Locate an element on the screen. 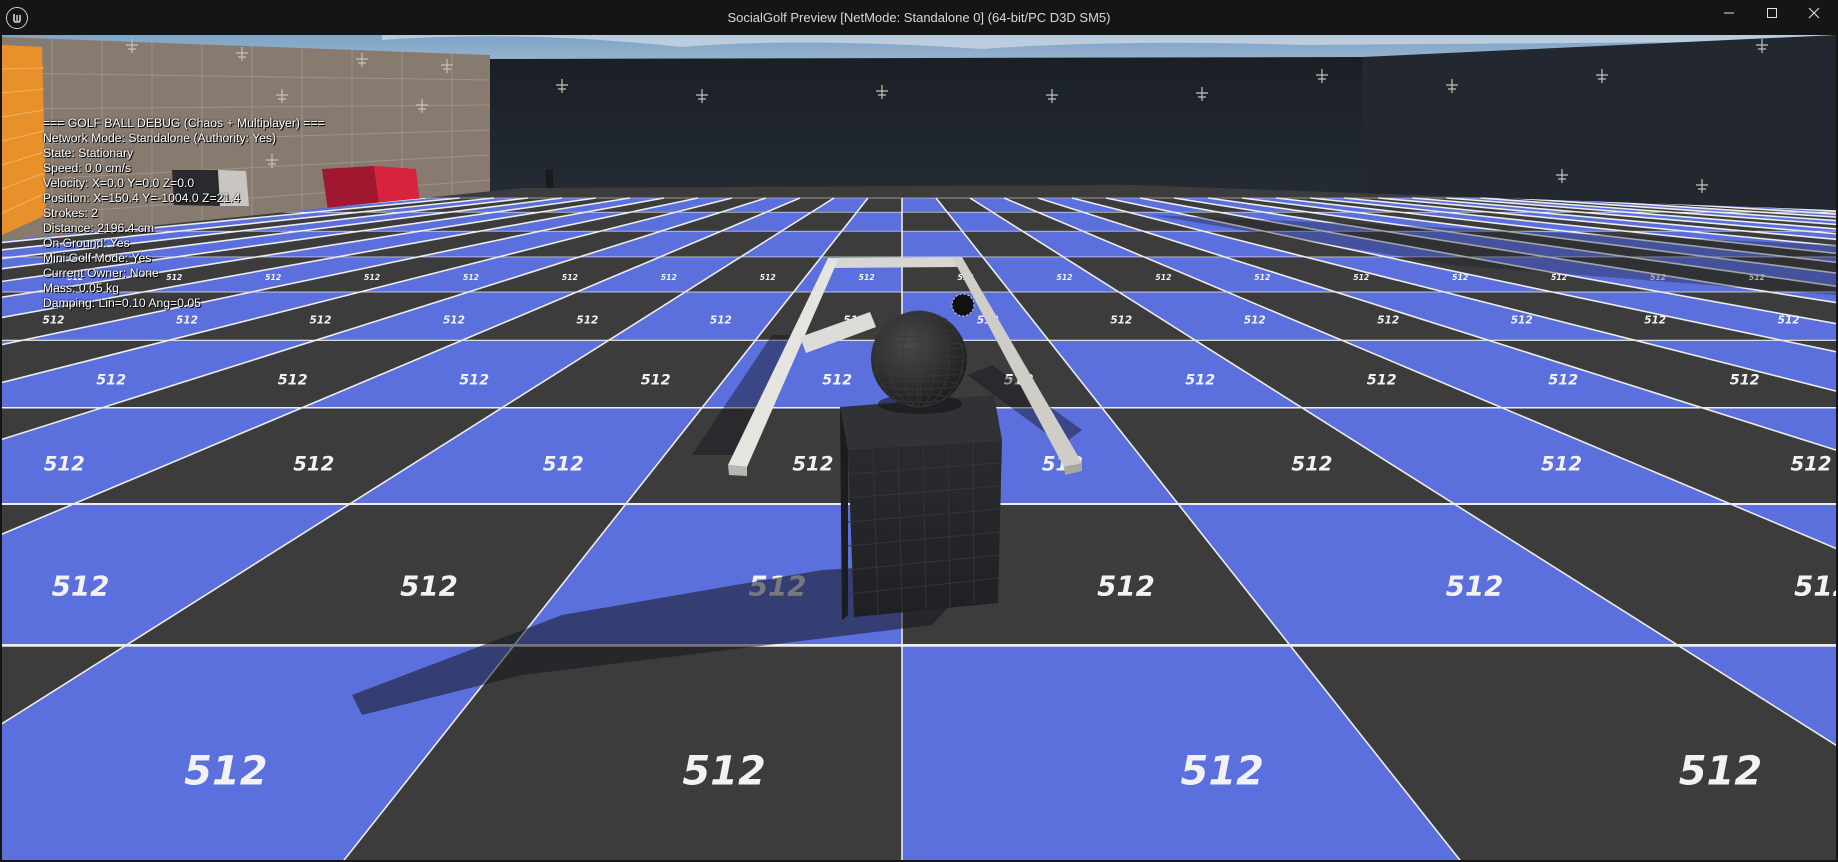 Image resolution: width=1838 pixels, height=862 pixels. unreal-engine-logo-icon is located at coordinates (17, 18).